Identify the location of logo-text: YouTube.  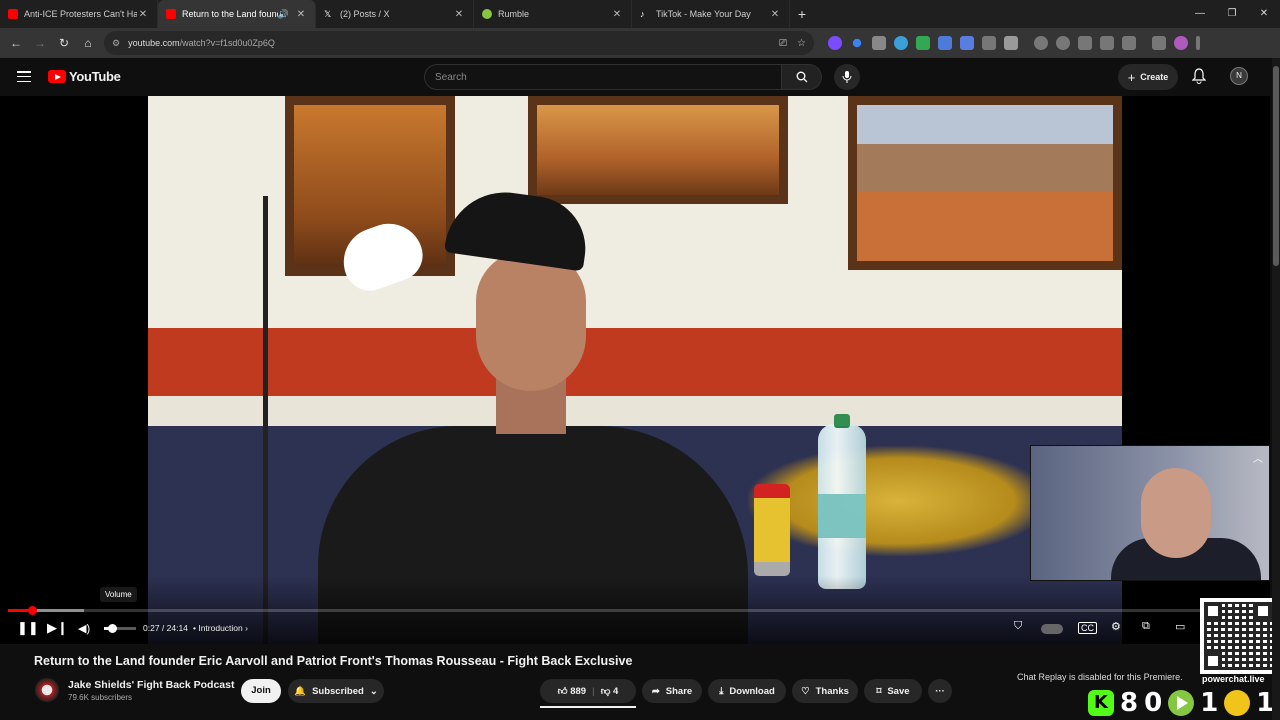
(95, 76).